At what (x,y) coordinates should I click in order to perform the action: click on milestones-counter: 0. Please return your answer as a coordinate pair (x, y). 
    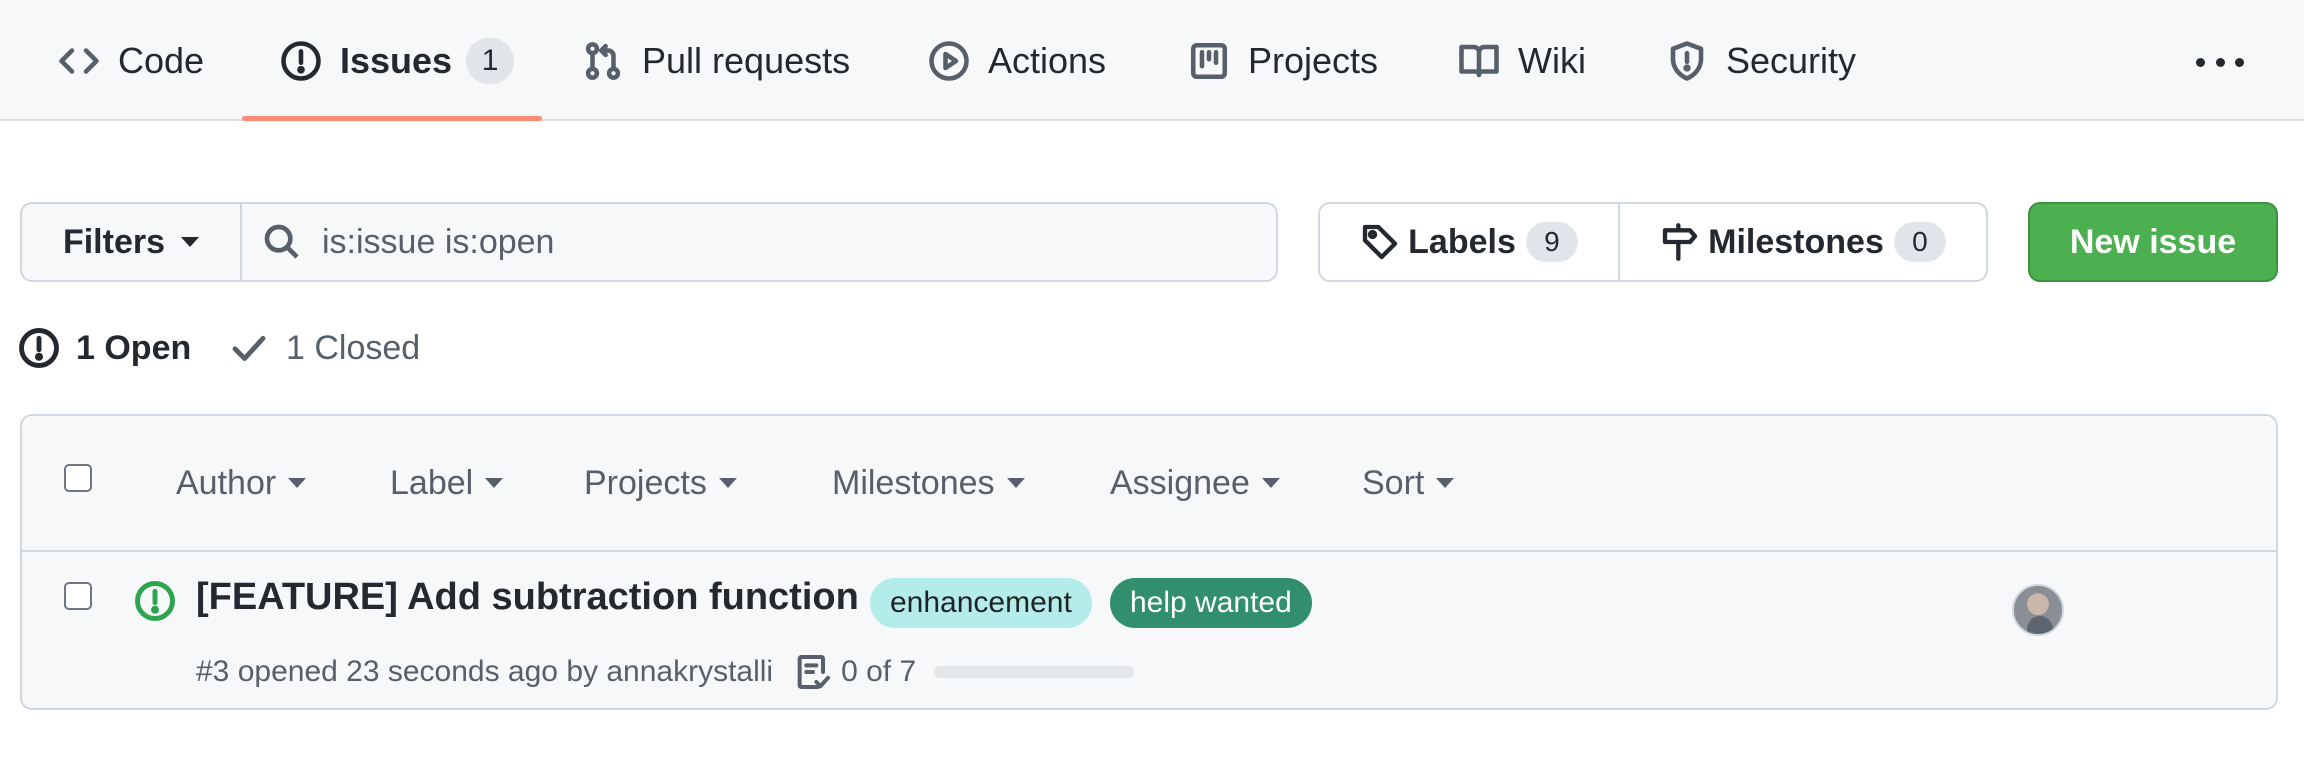
    Looking at the image, I should click on (1919, 242).